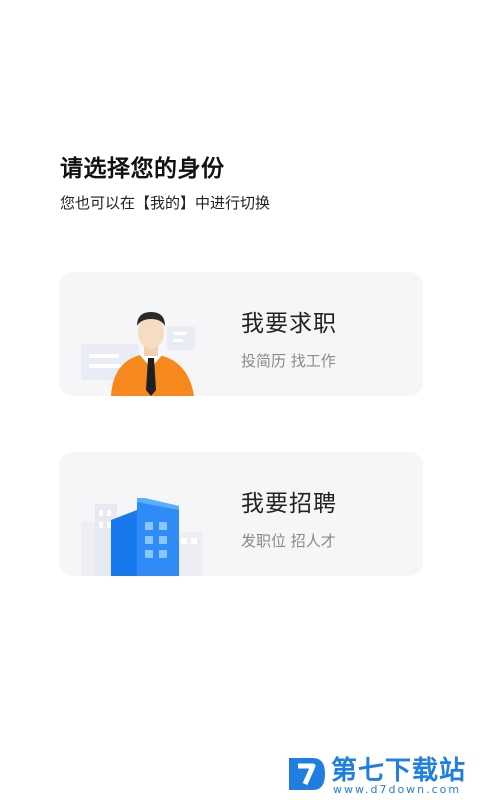  I want to click on job-seeker-option-card: 我要求职 投简历 找工作, so click(241, 334).